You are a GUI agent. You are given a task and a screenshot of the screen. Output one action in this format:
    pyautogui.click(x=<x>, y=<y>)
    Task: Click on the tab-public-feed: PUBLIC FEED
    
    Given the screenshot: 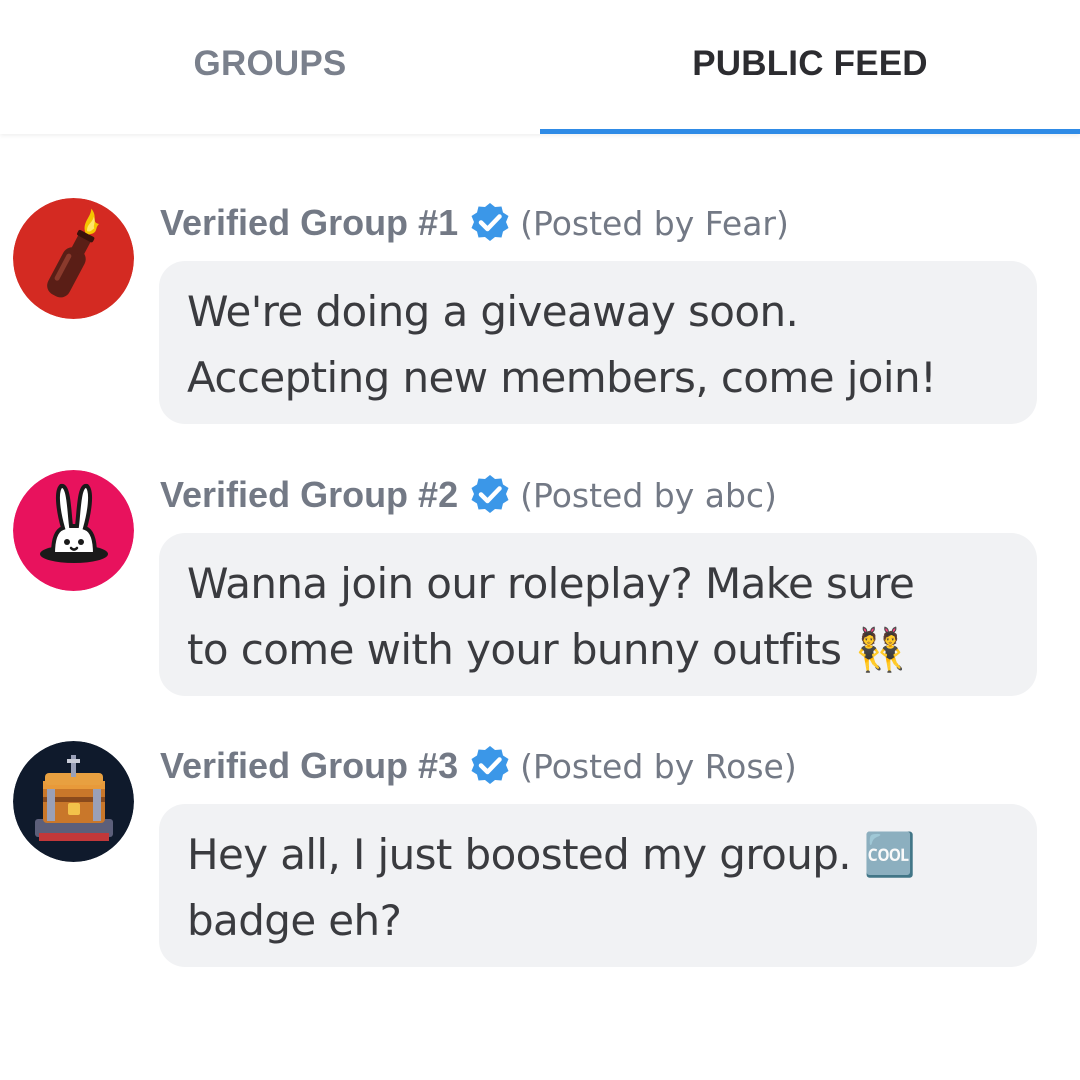 What is the action you would take?
    pyautogui.click(x=810, y=67)
    